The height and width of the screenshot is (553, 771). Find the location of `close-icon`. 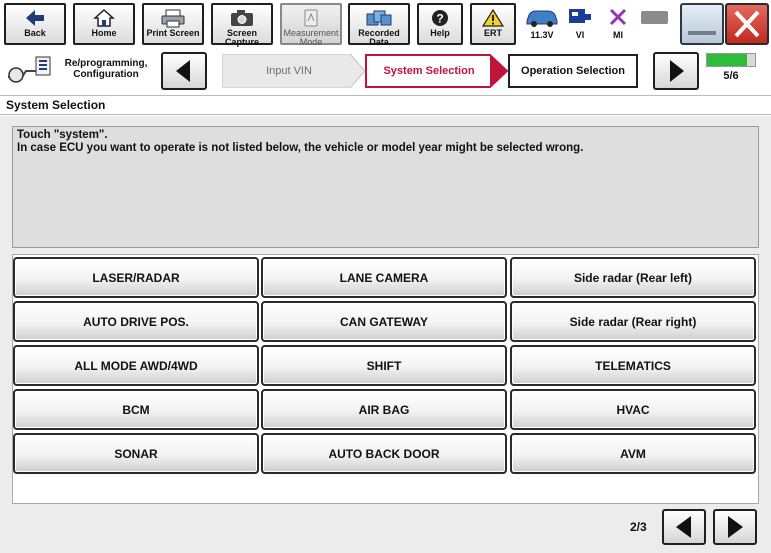

close-icon is located at coordinates (747, 24).